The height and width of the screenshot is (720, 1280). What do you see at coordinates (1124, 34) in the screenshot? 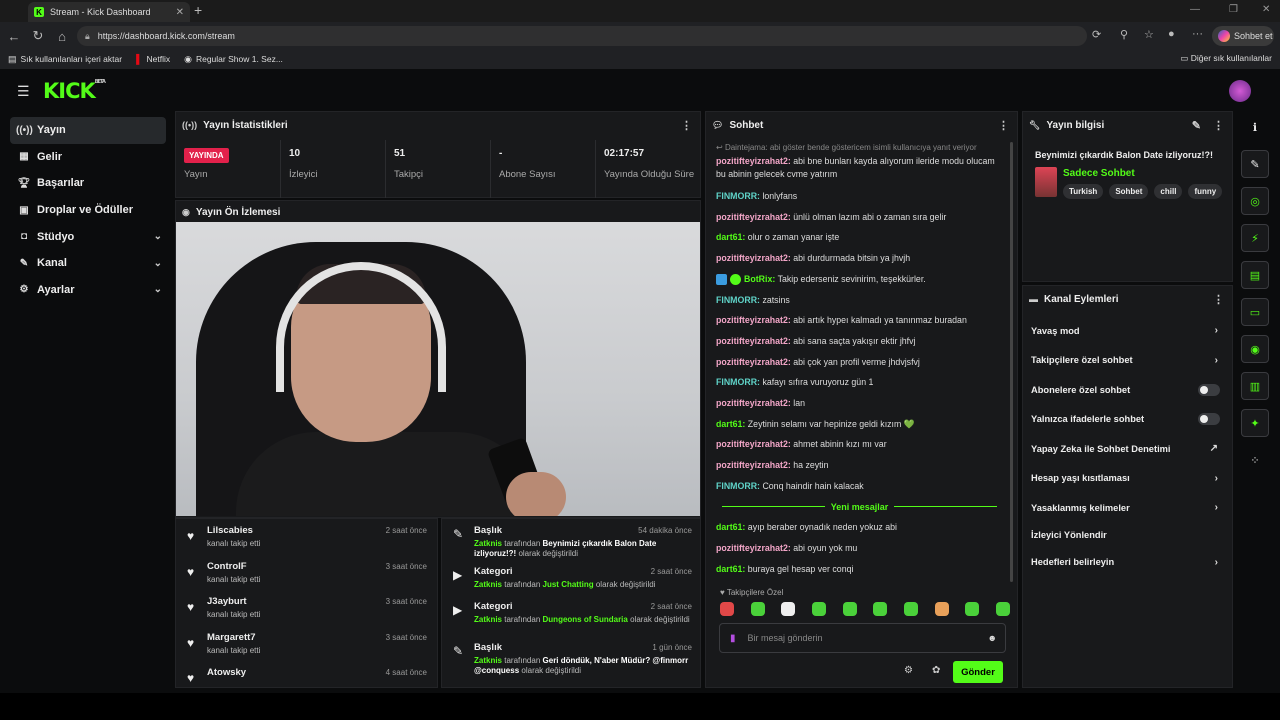
I see `tracking-icon: ⚲` at bounding box center [1124, 34].